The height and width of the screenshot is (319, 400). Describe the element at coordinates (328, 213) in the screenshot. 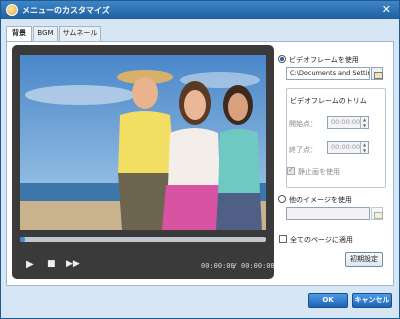

I see `other-image-path-field` at that location.